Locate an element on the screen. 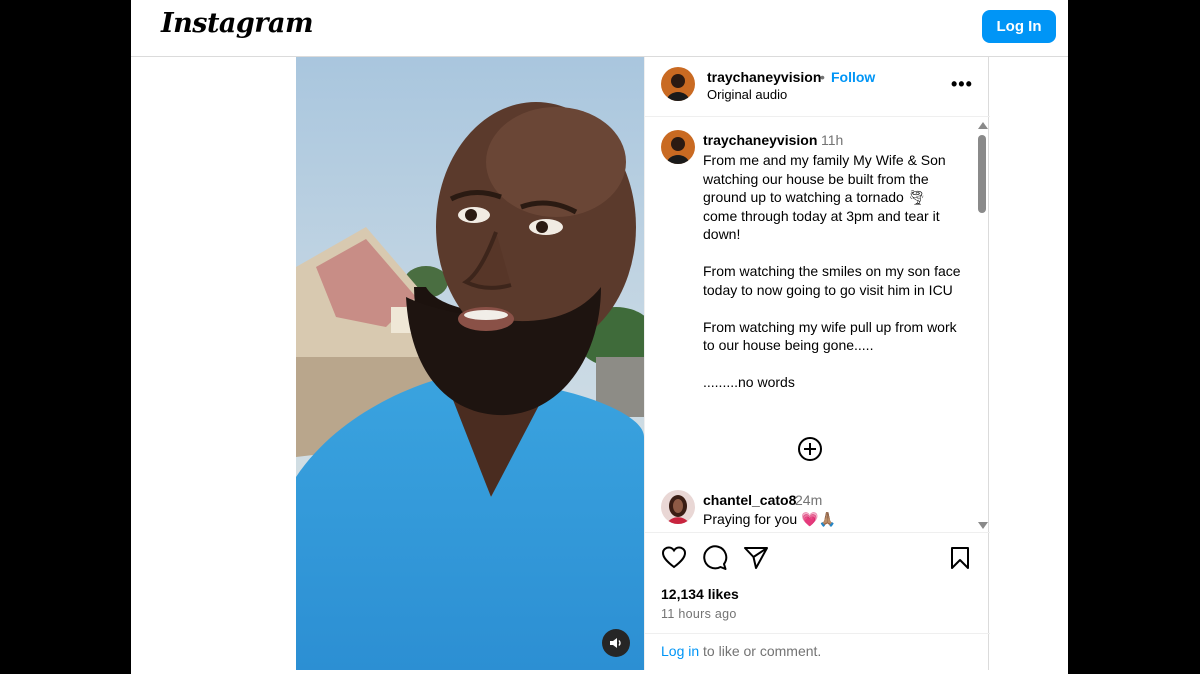 The image size is (1200, 674). comment-icon is located at coordinates (715, 557).